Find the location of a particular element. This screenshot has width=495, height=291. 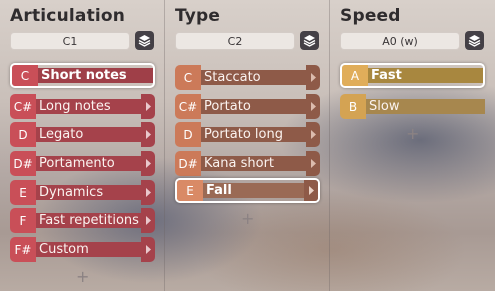

list-item: D Legato is located at coordinates (82, 134).